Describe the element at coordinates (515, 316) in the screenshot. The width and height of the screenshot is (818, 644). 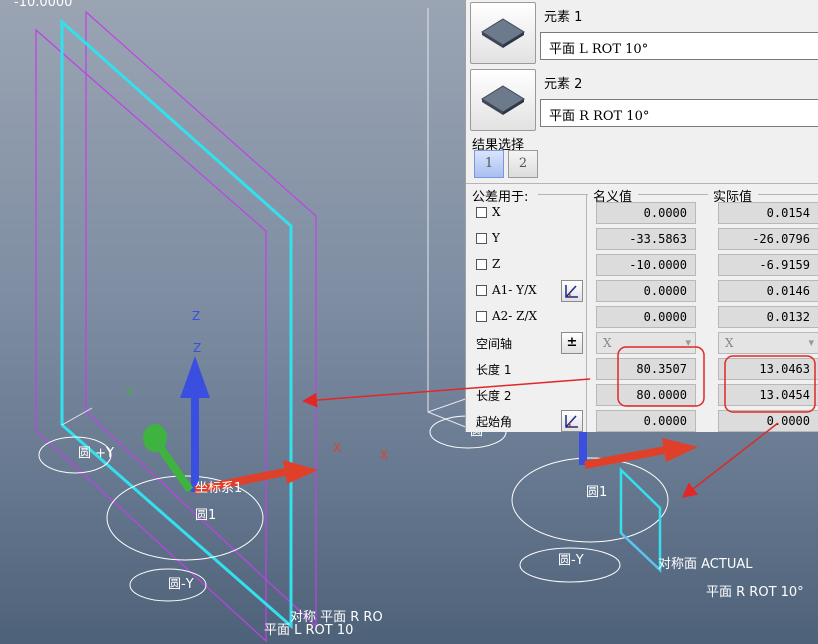
I see `row-a2-label: A2- Z/X` at that location.